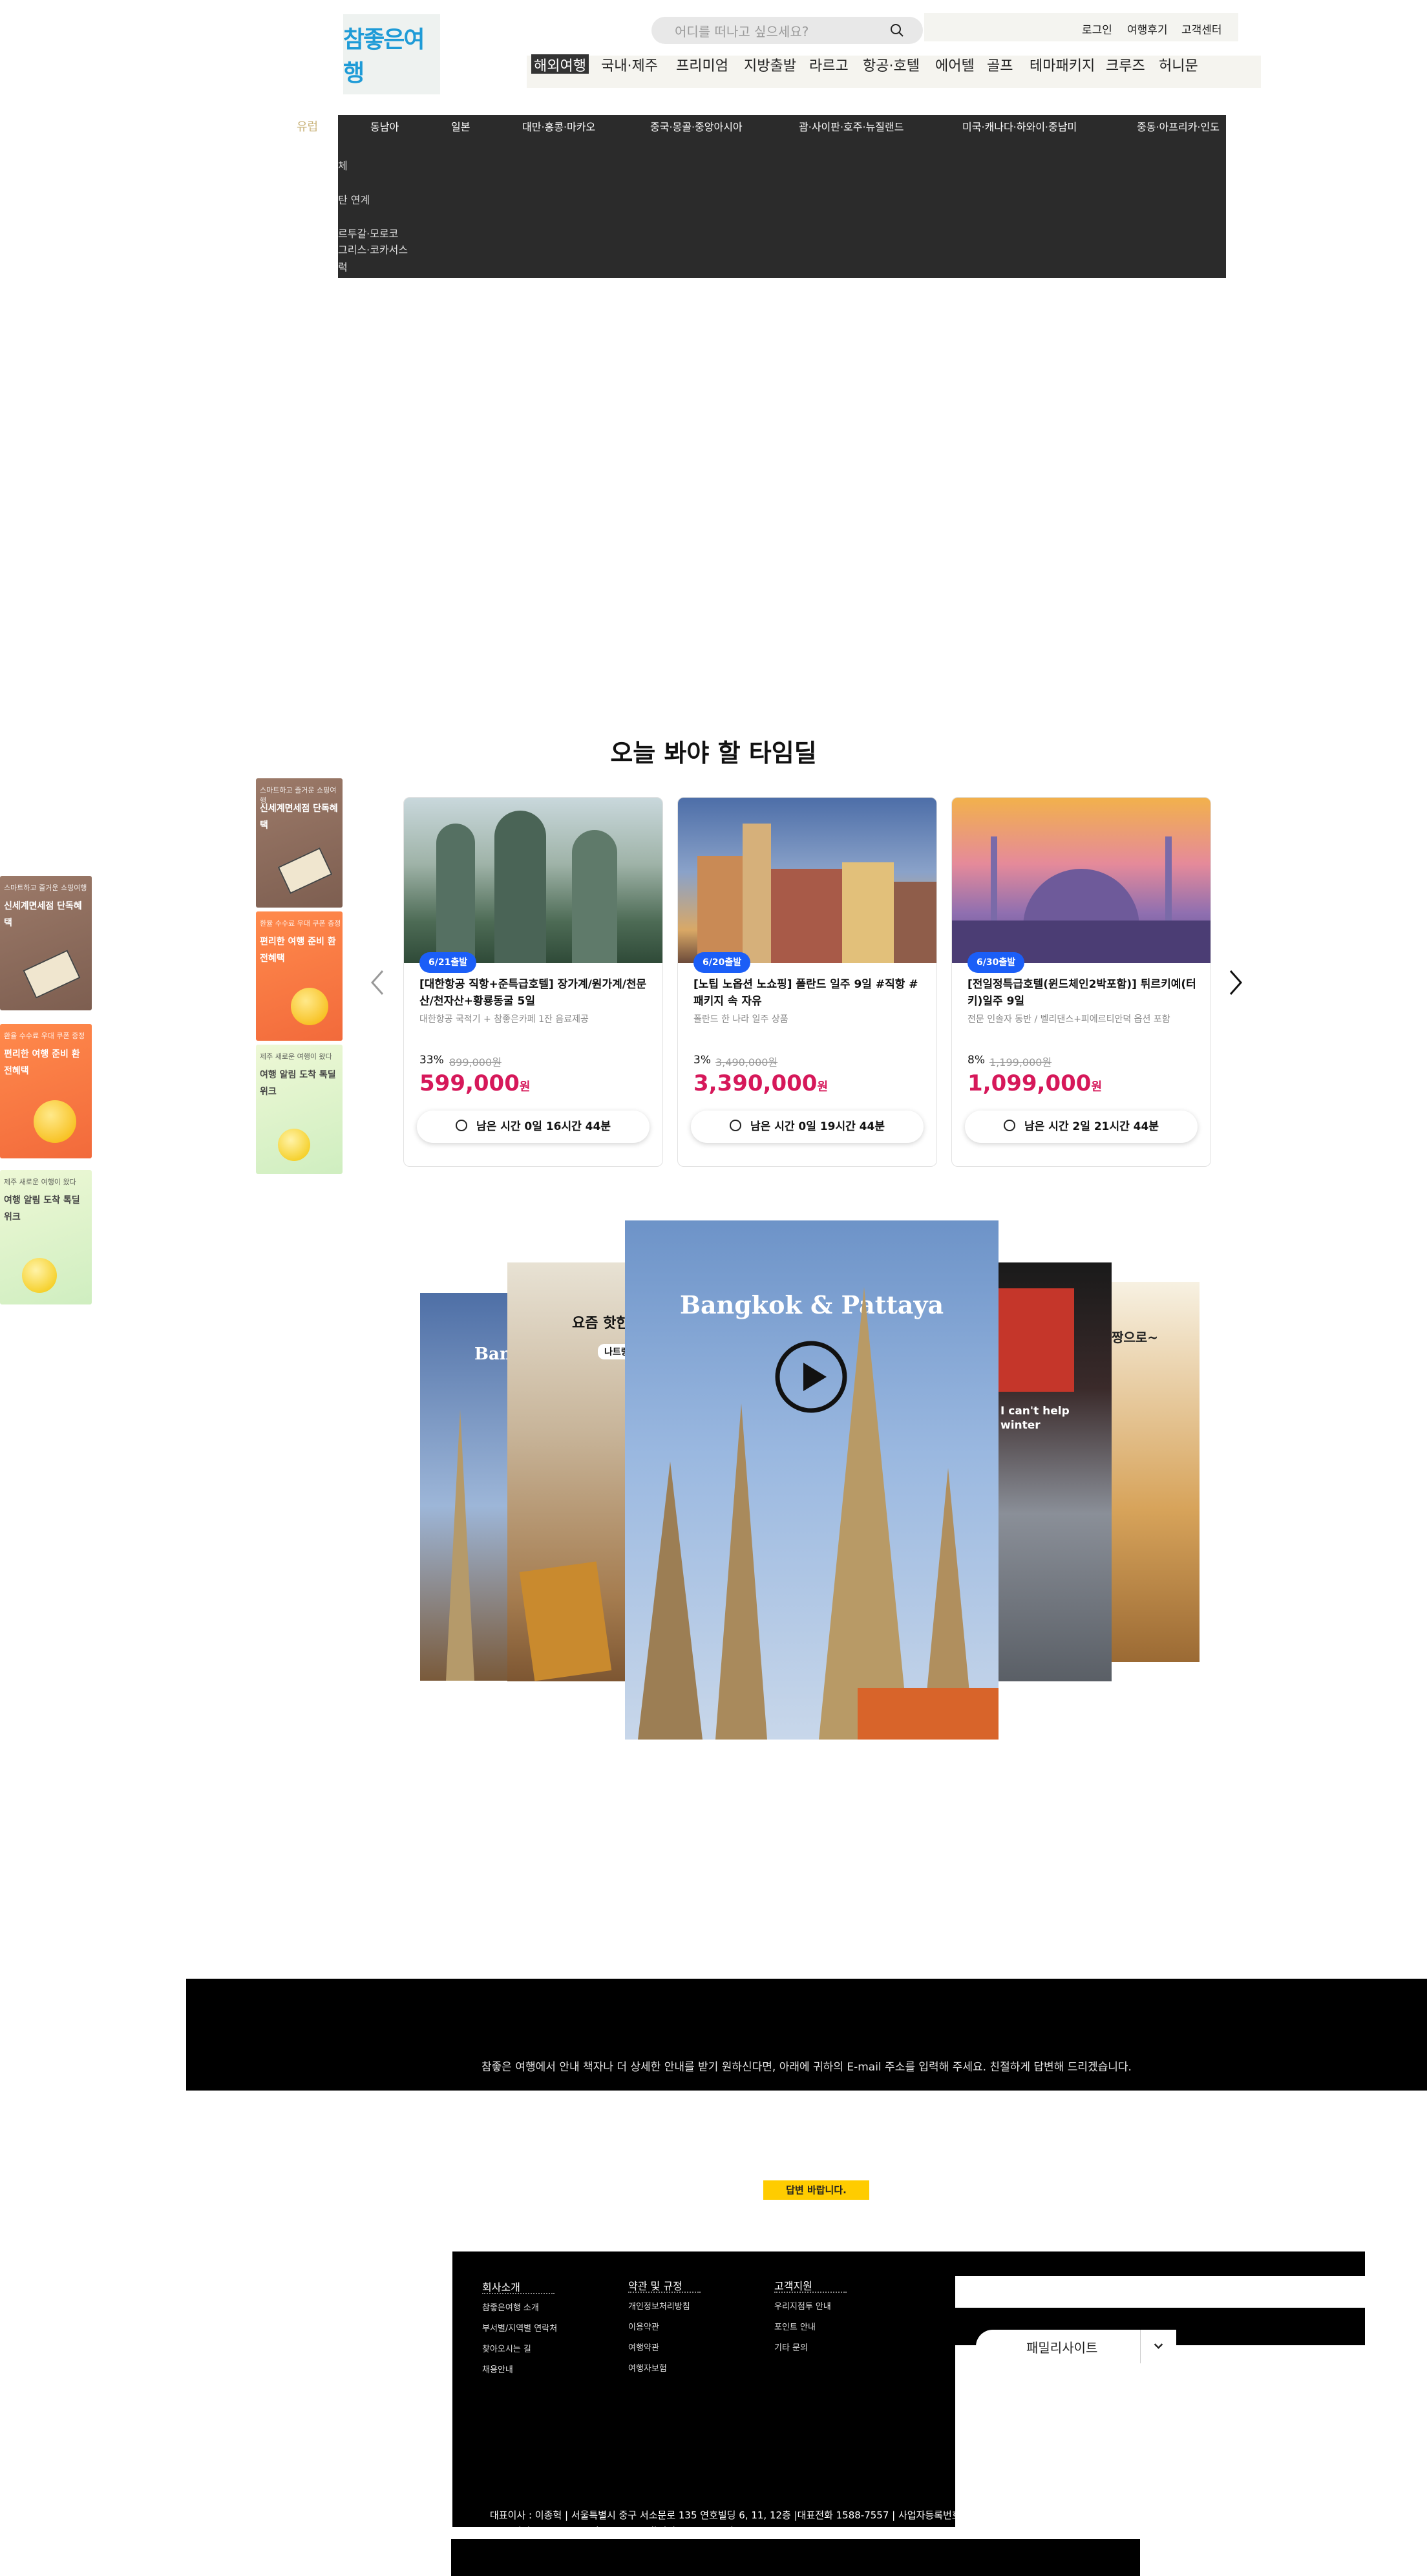 The image size is (1427, 2576). I want to click on departure-badge: 6/20출발, so click(722, 962).